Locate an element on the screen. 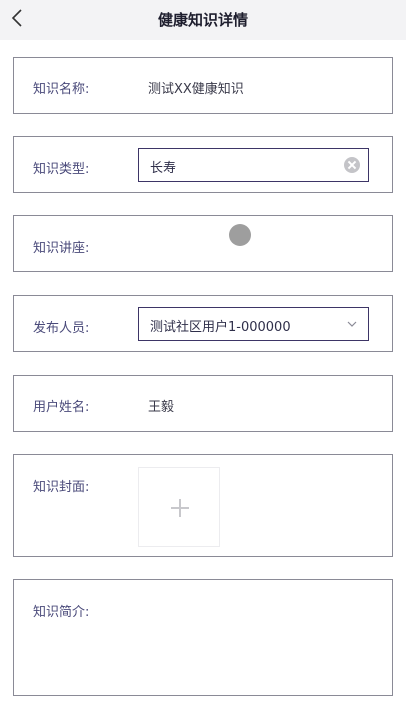  lecture-label: 知识讲座: is located at coordinates (61, 248).